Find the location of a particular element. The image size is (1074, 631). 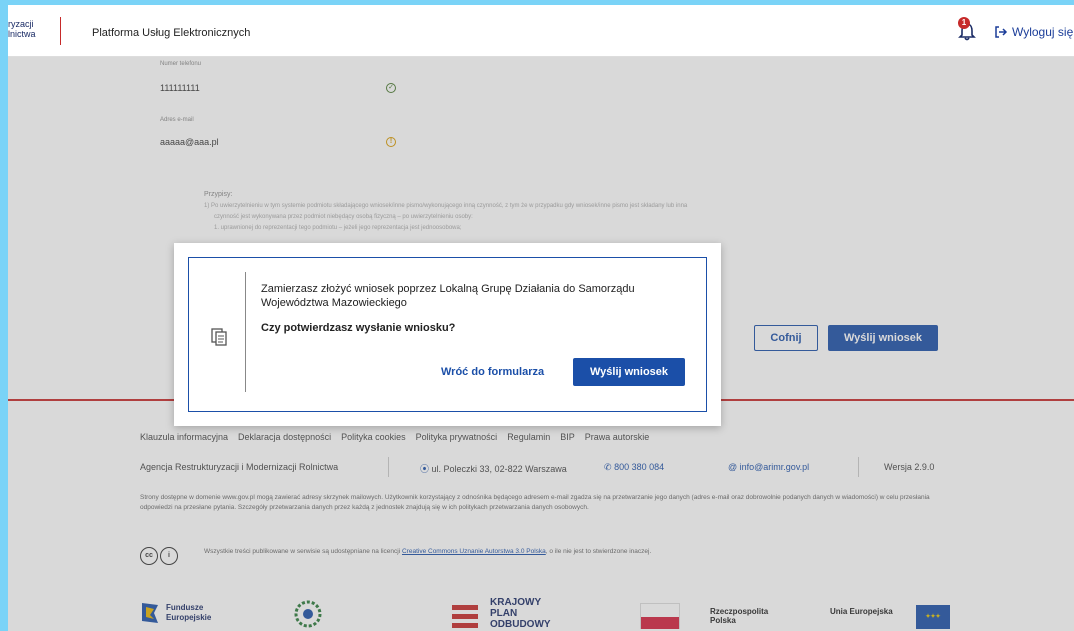

document-icon is located at coordinates (219, 337).